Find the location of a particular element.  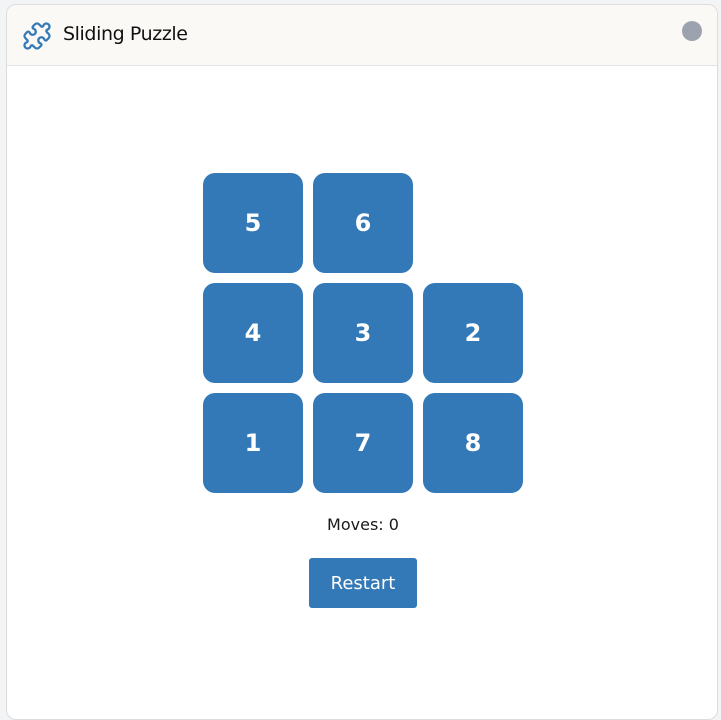

puzzle-tile-2: 2 is located at coordinates (473, 333).